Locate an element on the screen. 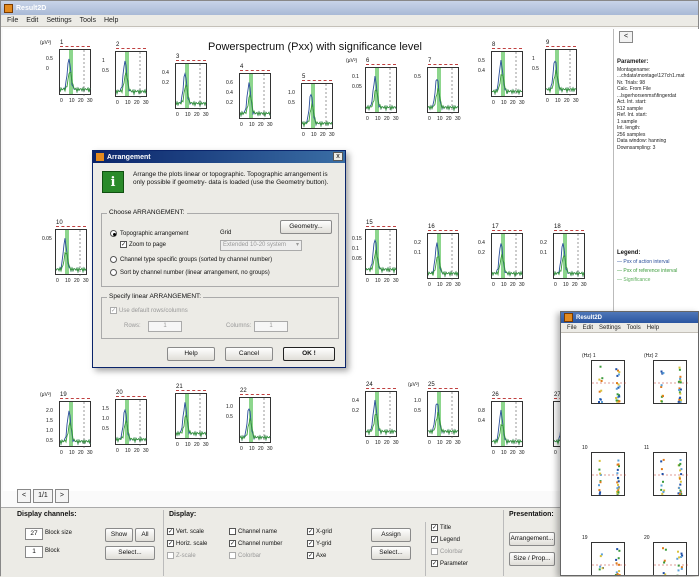 This screenshot has height=577, width=699. checkbox-y-grid: ✓Y-grid is located at coordinates (319, 543).